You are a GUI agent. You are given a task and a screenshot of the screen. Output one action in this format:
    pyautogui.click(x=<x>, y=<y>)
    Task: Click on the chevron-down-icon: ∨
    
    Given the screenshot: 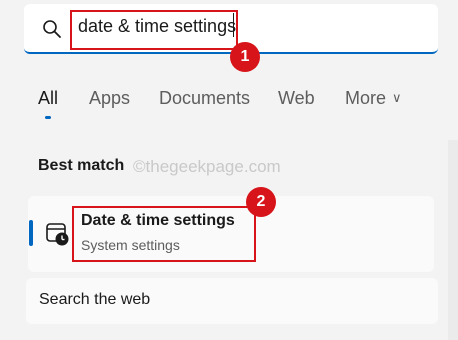 What is the action you would take?
    pyautogui.click(x=397, y=97)
    